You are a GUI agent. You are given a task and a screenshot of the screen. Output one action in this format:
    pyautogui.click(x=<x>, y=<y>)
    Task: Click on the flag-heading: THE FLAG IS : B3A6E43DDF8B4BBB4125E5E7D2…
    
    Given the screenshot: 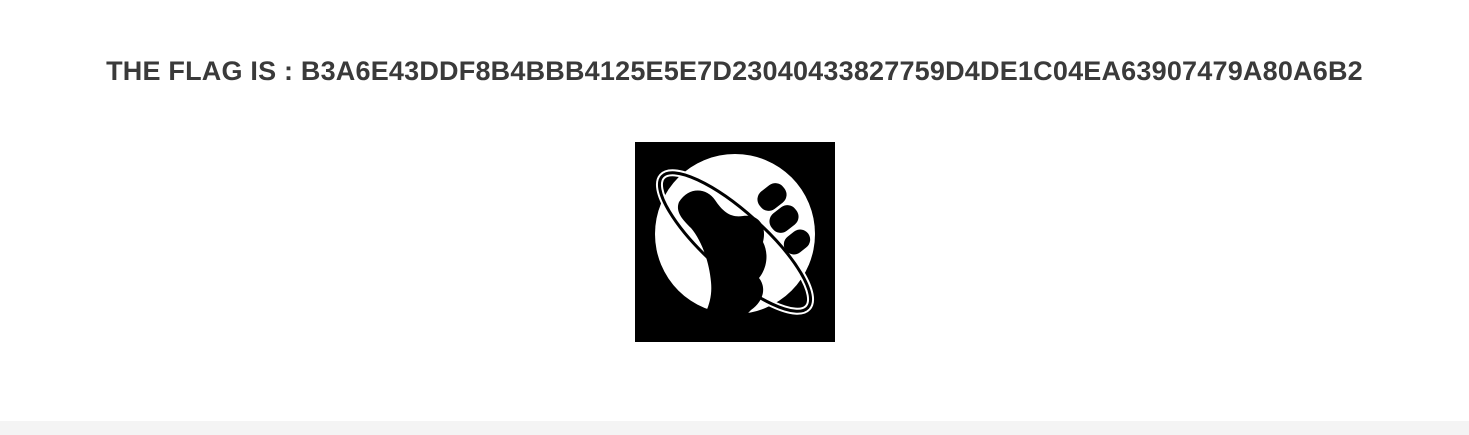 What is the action you would take?
    pyautogui.click(x=734, y=71)
    